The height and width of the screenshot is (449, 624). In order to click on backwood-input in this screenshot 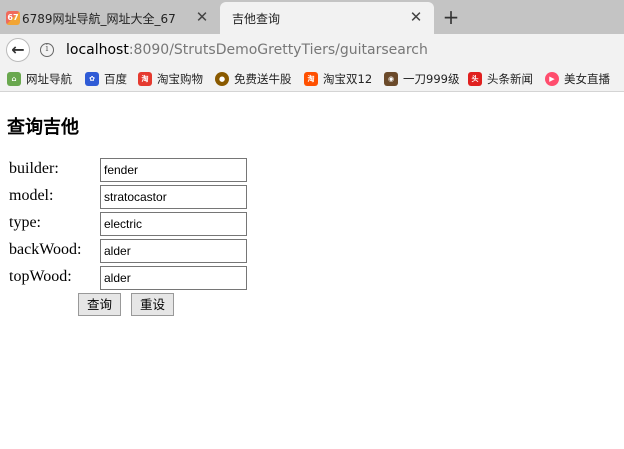, I will do `click(173, 251)`.